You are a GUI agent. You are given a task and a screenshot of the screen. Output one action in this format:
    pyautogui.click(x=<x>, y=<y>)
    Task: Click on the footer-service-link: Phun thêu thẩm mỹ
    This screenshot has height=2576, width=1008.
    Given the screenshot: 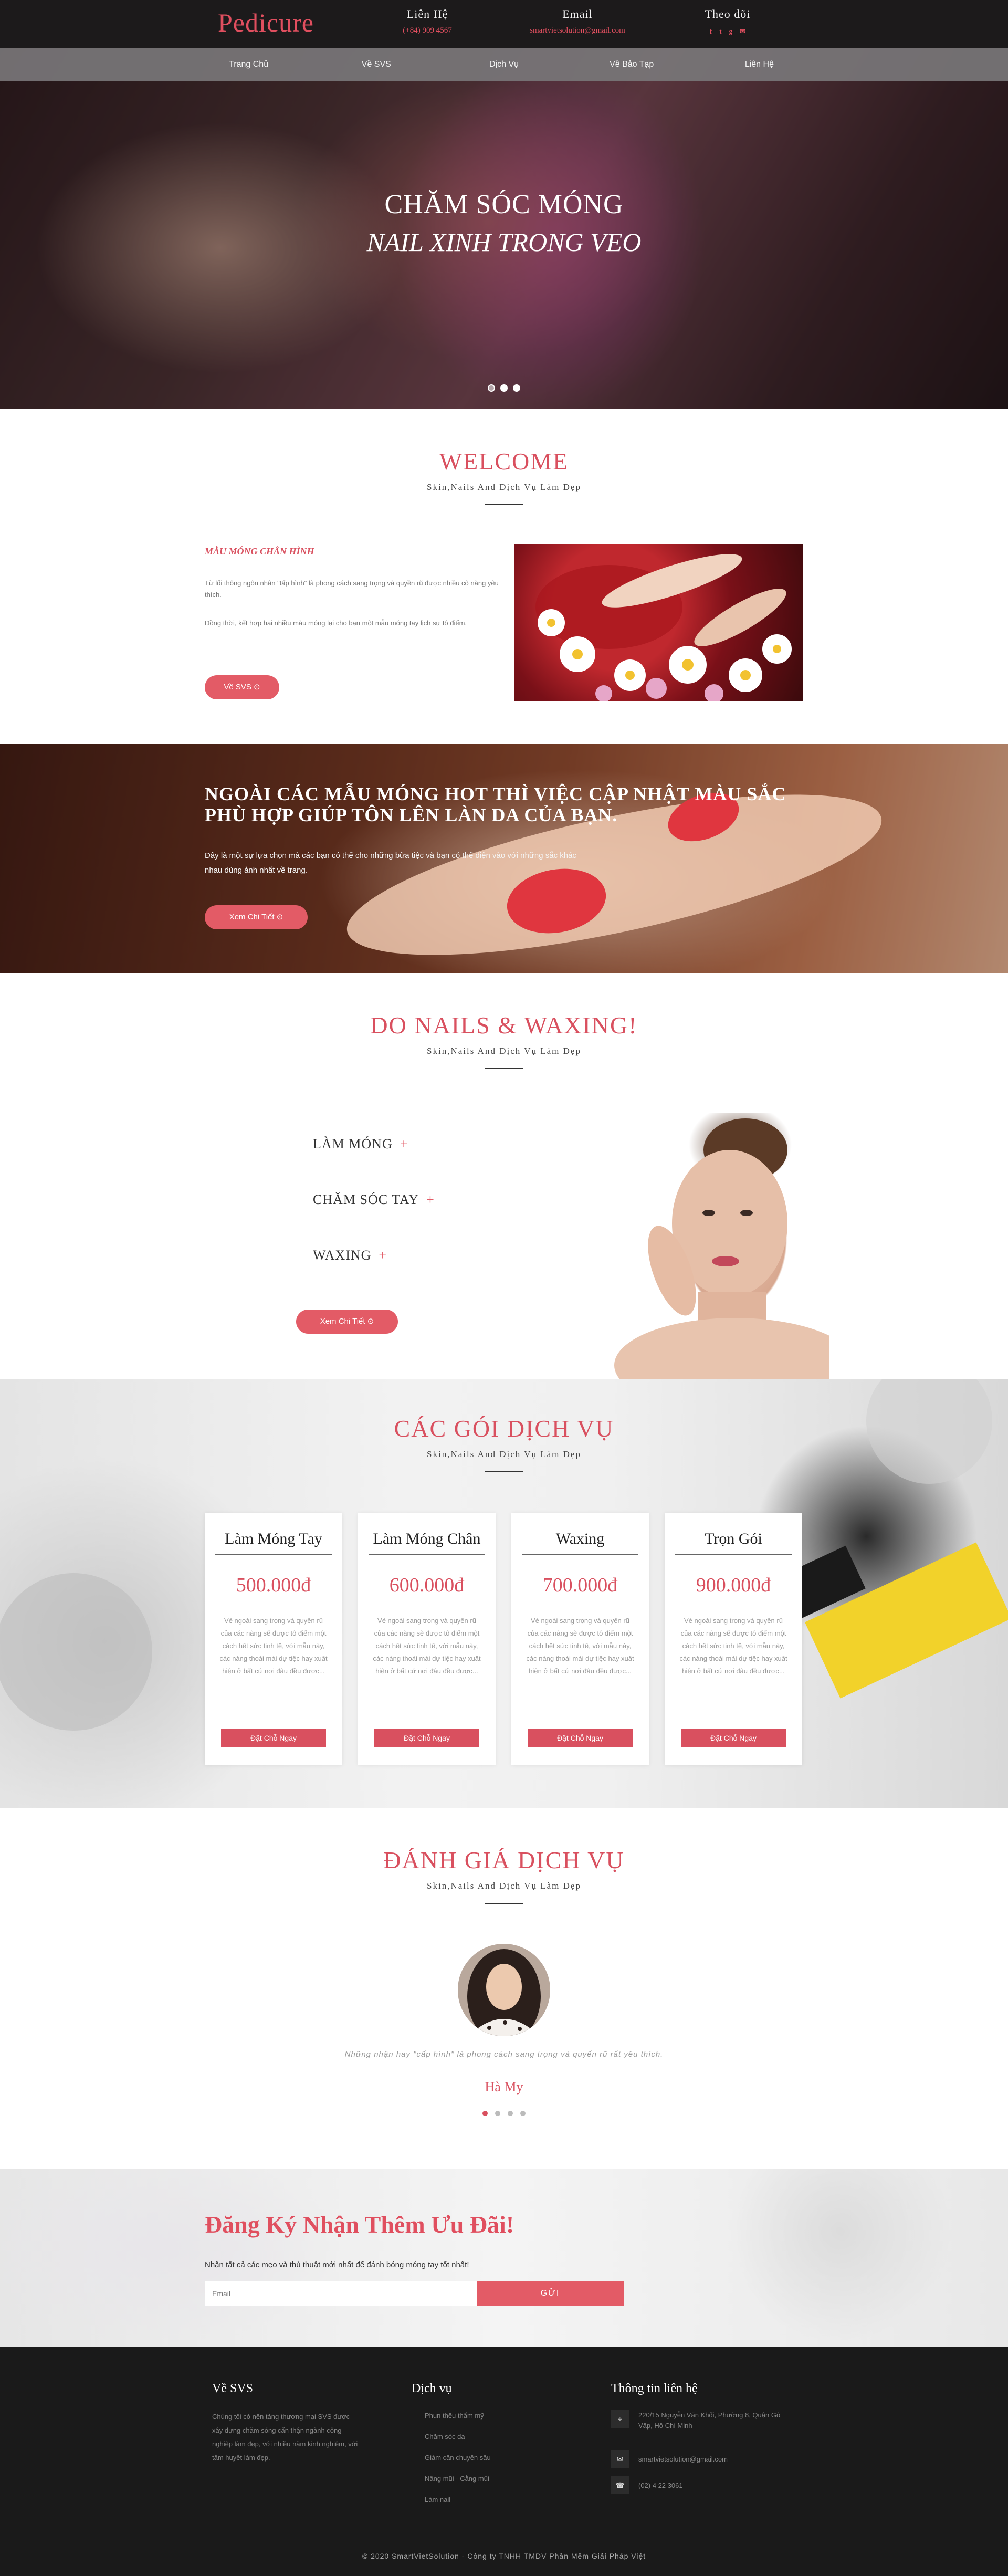 What is the action you would take?
    pyautogui.click(x=451, y=2419)
    